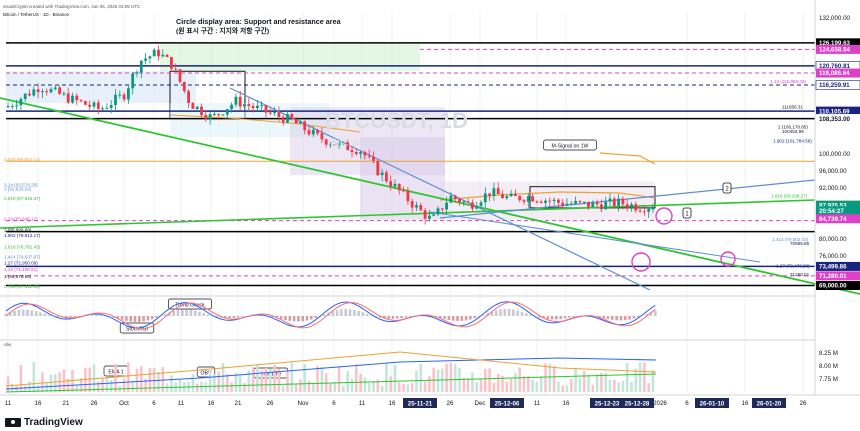  Describe the element at coordinates (290, 57) in the screenshot. I see `mint-resistance-zone` at that location.